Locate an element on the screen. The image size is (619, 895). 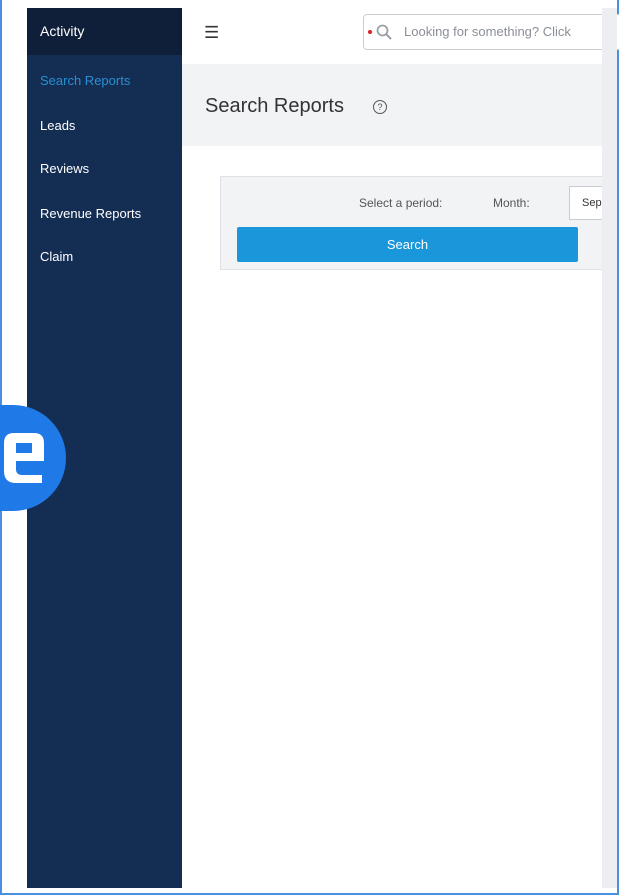
top-bar: ☰ Looking for something? Click is located at coordinates (400, 36).